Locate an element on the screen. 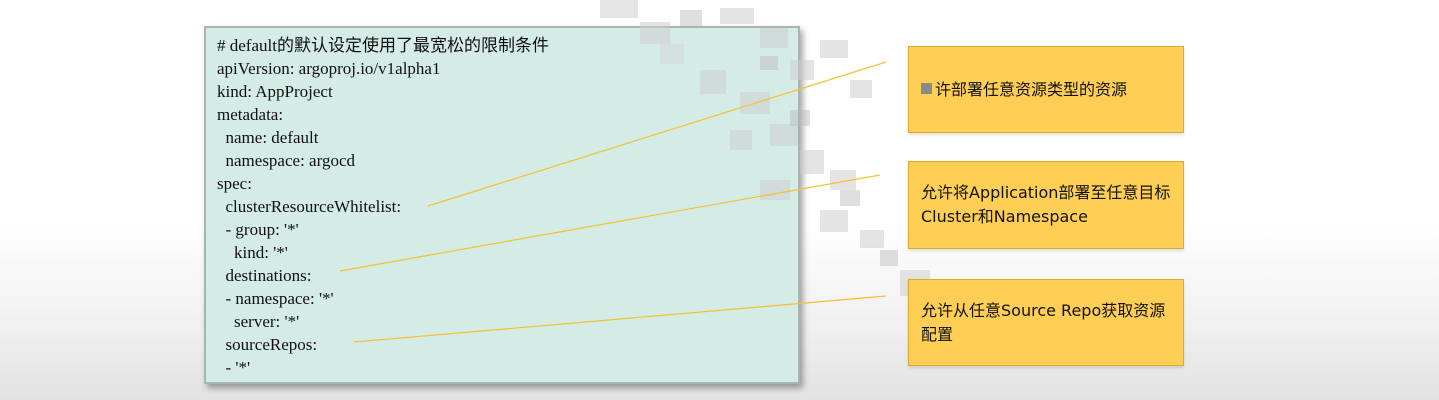  code-line-name: name: default is located at coordinates (268, 137).